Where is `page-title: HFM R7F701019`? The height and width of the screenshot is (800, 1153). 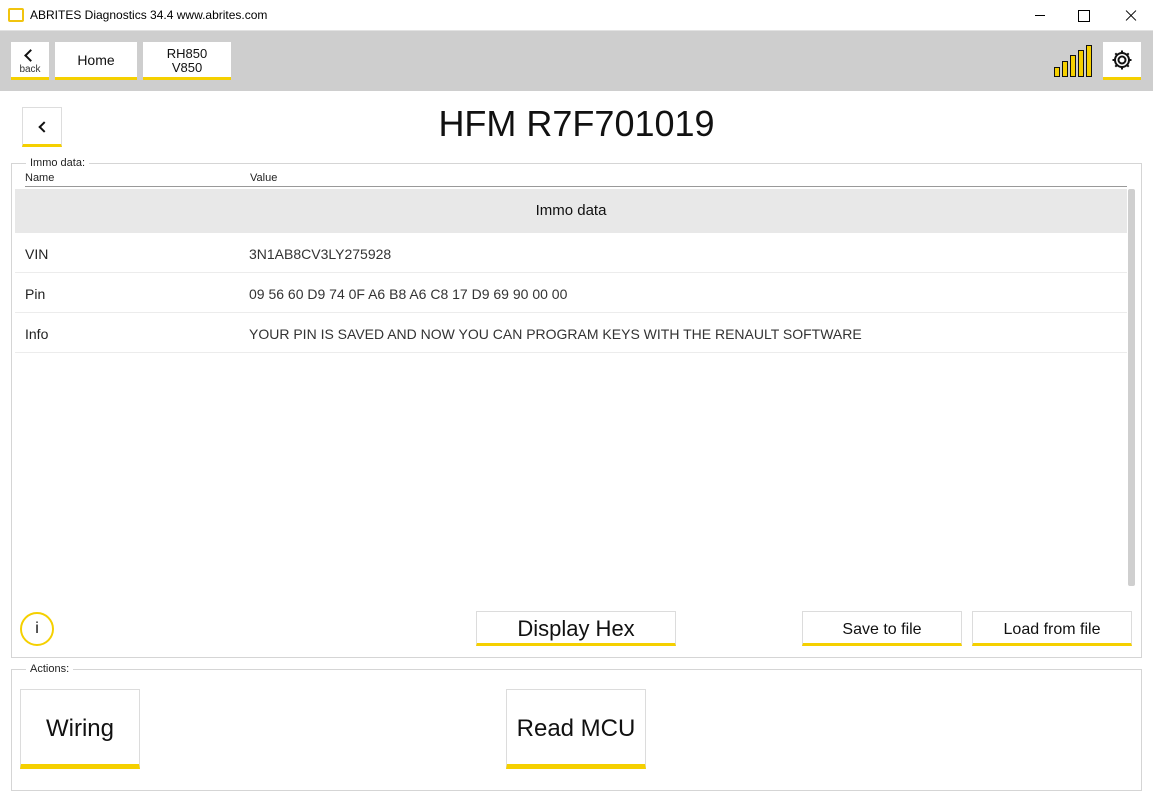 page-title: HFM R7F701019 is located at coordinates (576, 123).